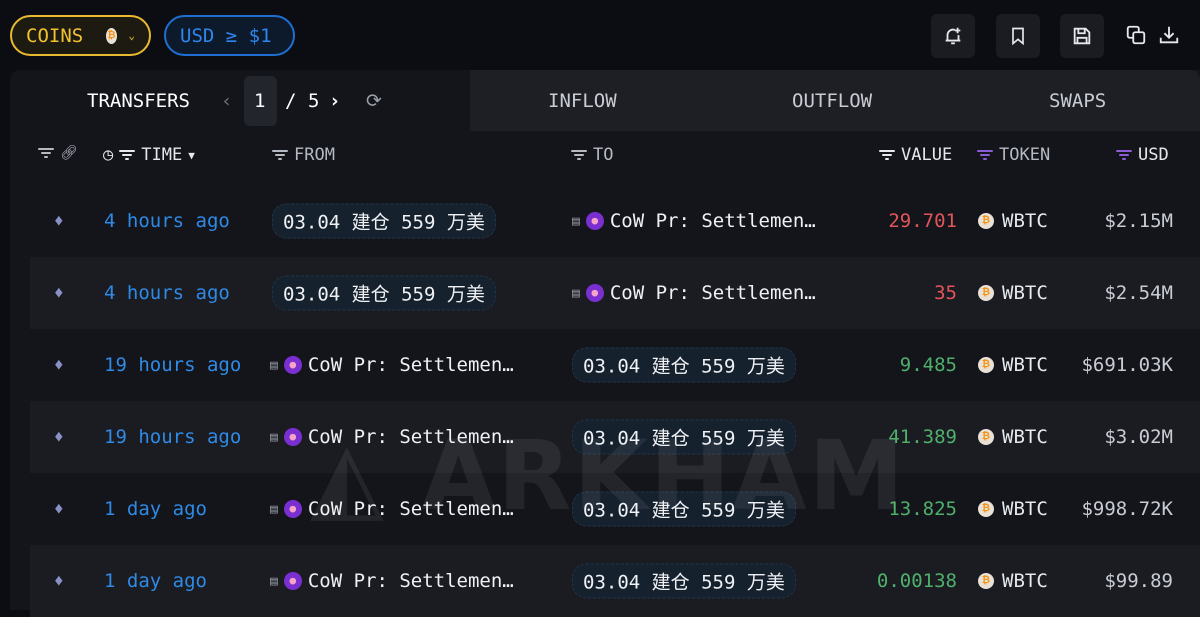 This screenshot has width=1200, height=617. Describe the element at coordinates (1127, 365) in the screenshot. I see `usd-value: $691.03K` at that location.